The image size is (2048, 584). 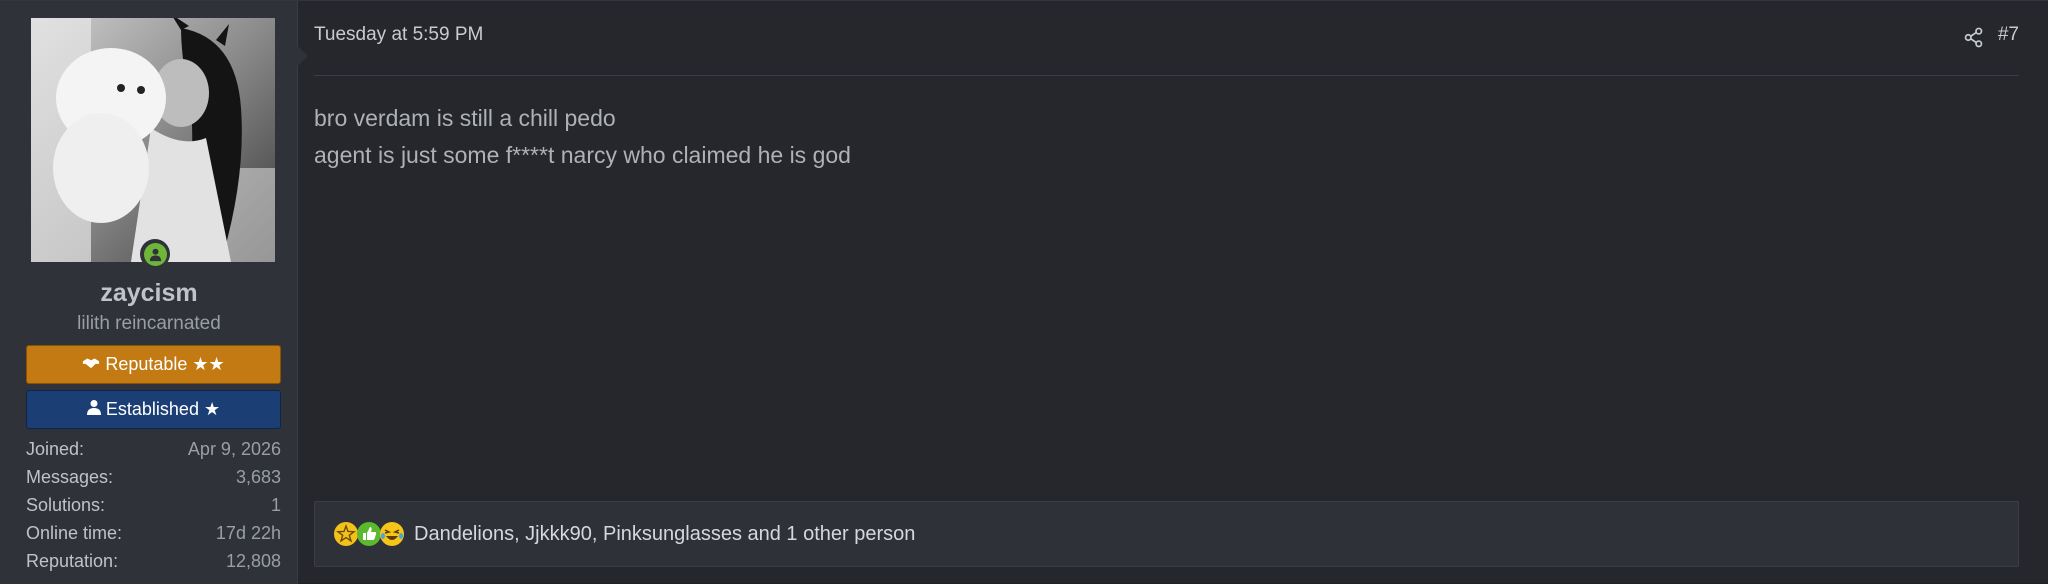 What do you see at coordinates (253, 561) in the screenshot?
I see `stat-value: 12,808` at bounding box center [253, 561].